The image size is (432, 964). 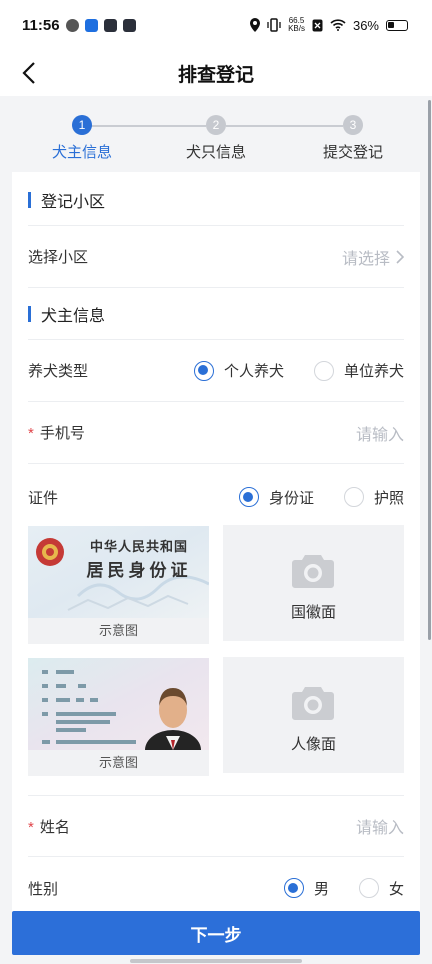 What do you see at coordinates (54, 827) in the screenshot?
I see `name-label: 姓名` at bounding box center [54, 827].